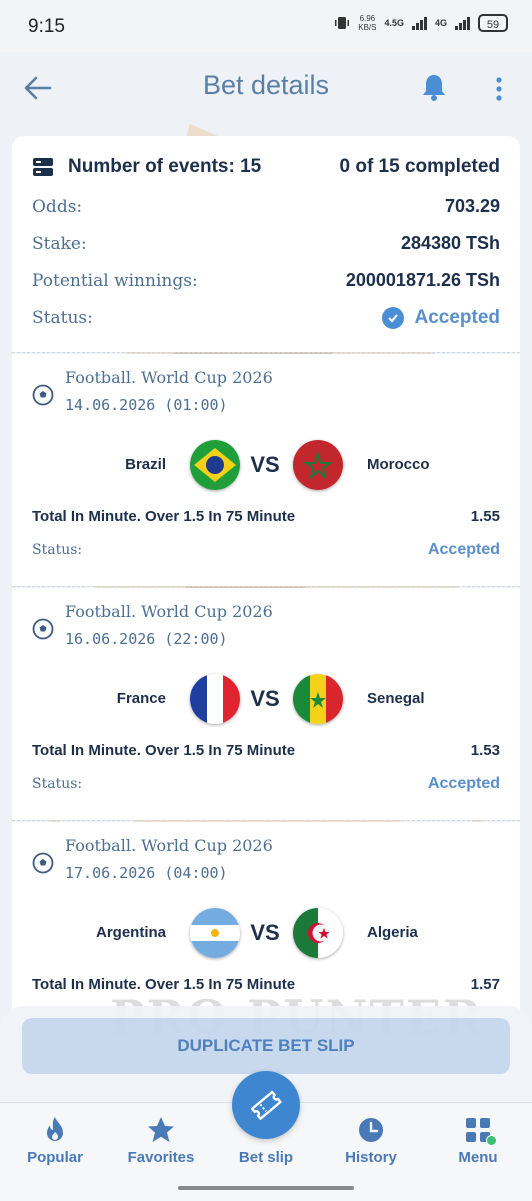 This screenshot has width=532, height=1201. I want to click on event-date: 14.06.2026 (01:00), so click(146, 405).